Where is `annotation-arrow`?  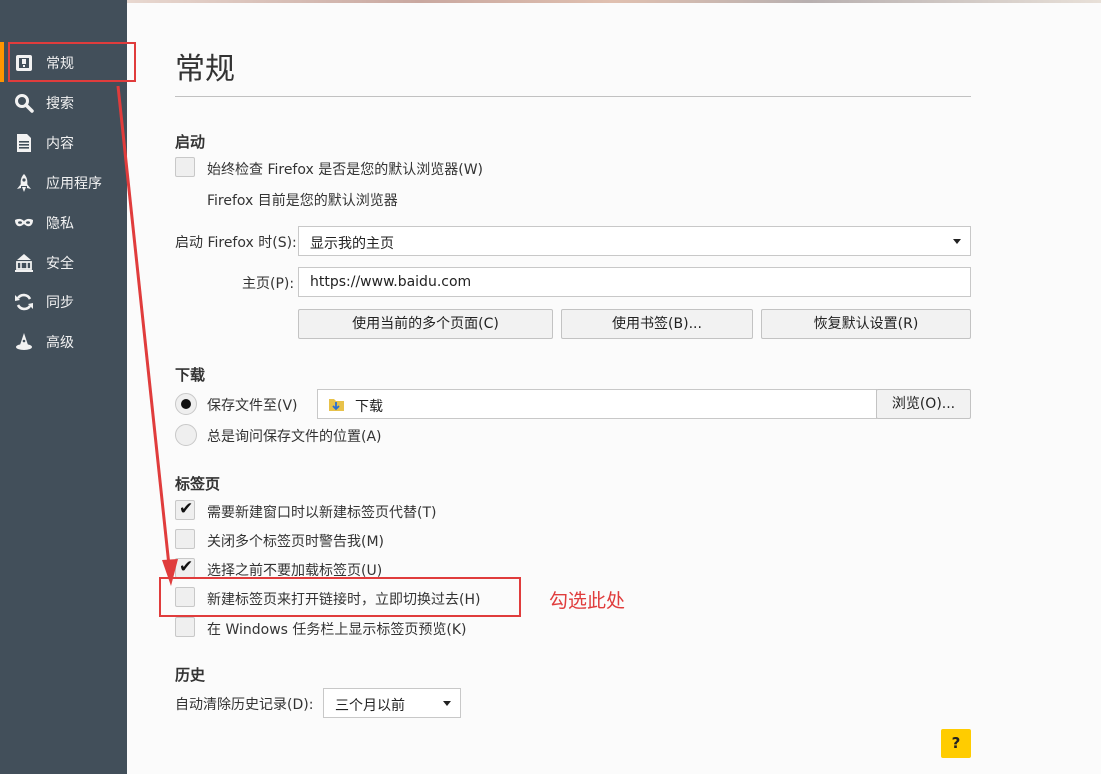 annotation-arrow is located at coordinates (147, 335).